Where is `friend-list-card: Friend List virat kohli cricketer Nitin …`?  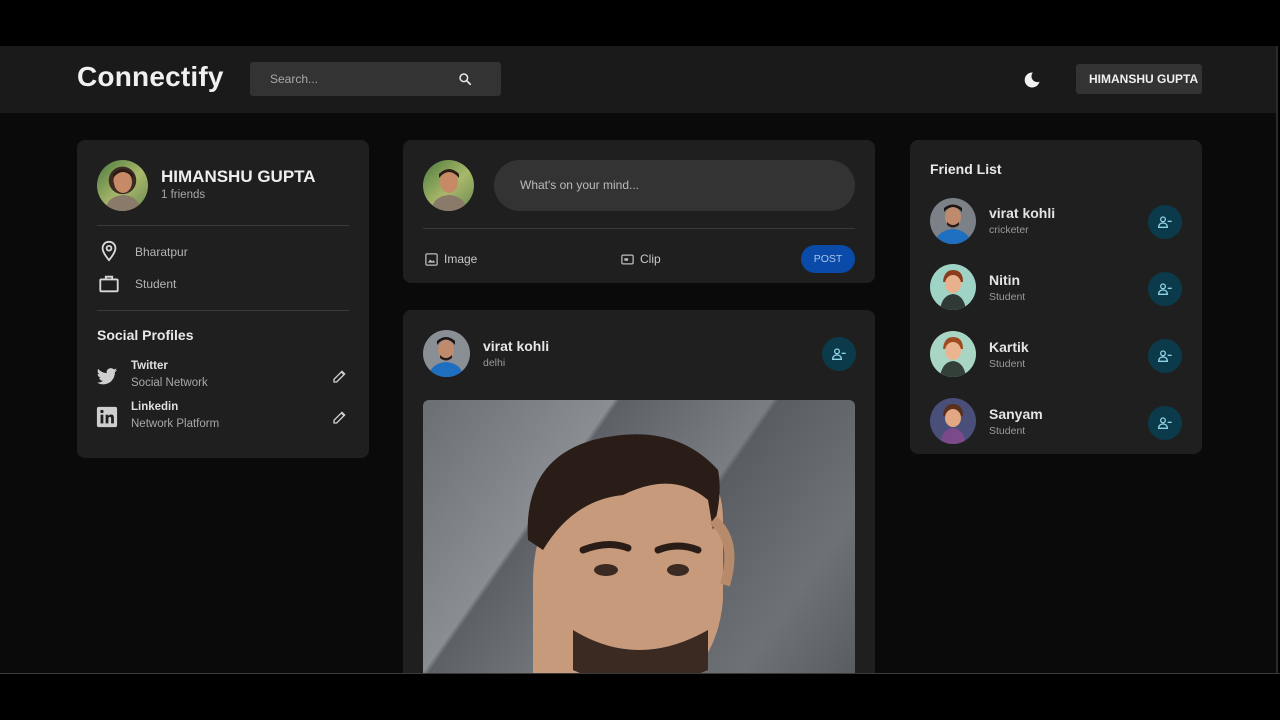 friend-list-card: Friend List virat kohli cricketer Nitin … is located at coordinates (1056, 297).